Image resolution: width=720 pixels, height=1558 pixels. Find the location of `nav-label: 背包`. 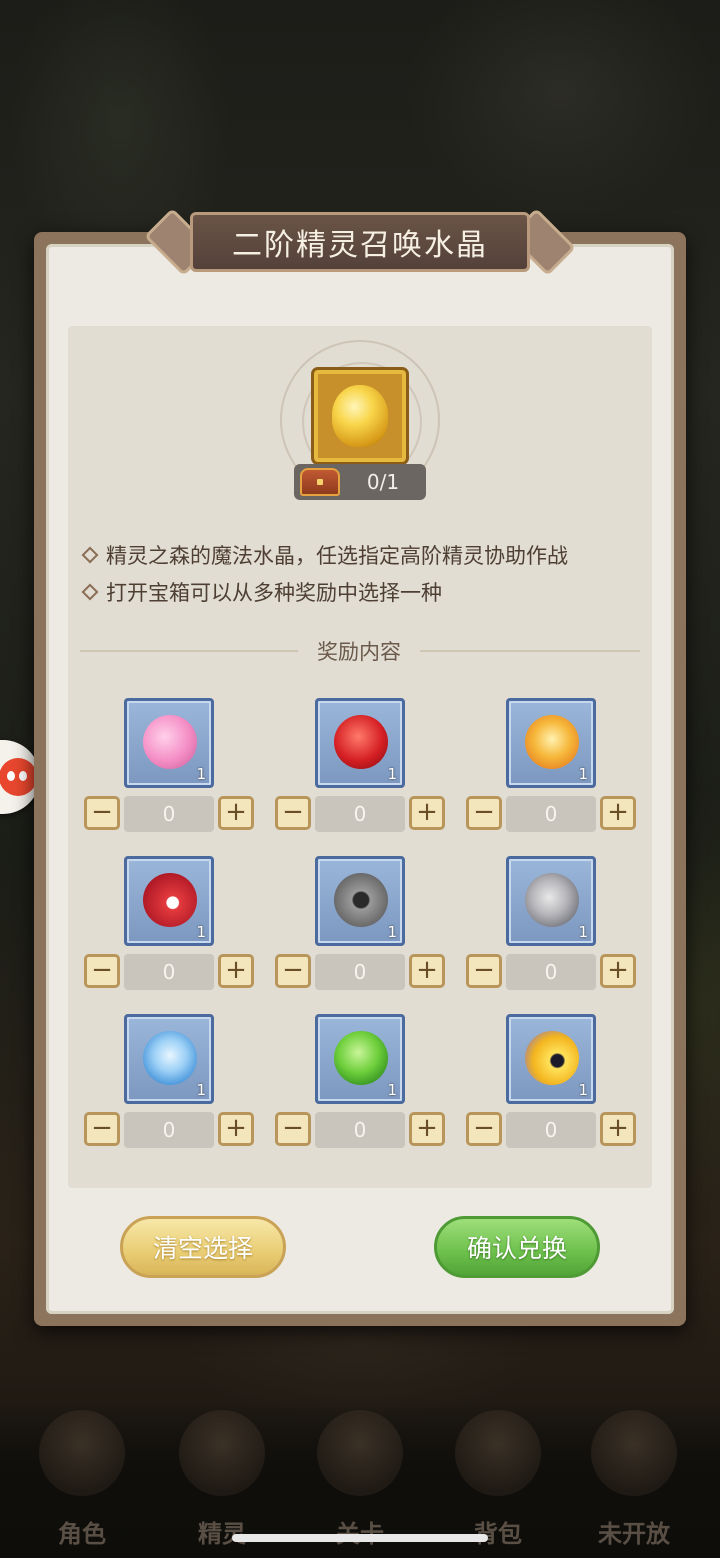

nav-label: 背包 is located at coordinates (498, 1534).